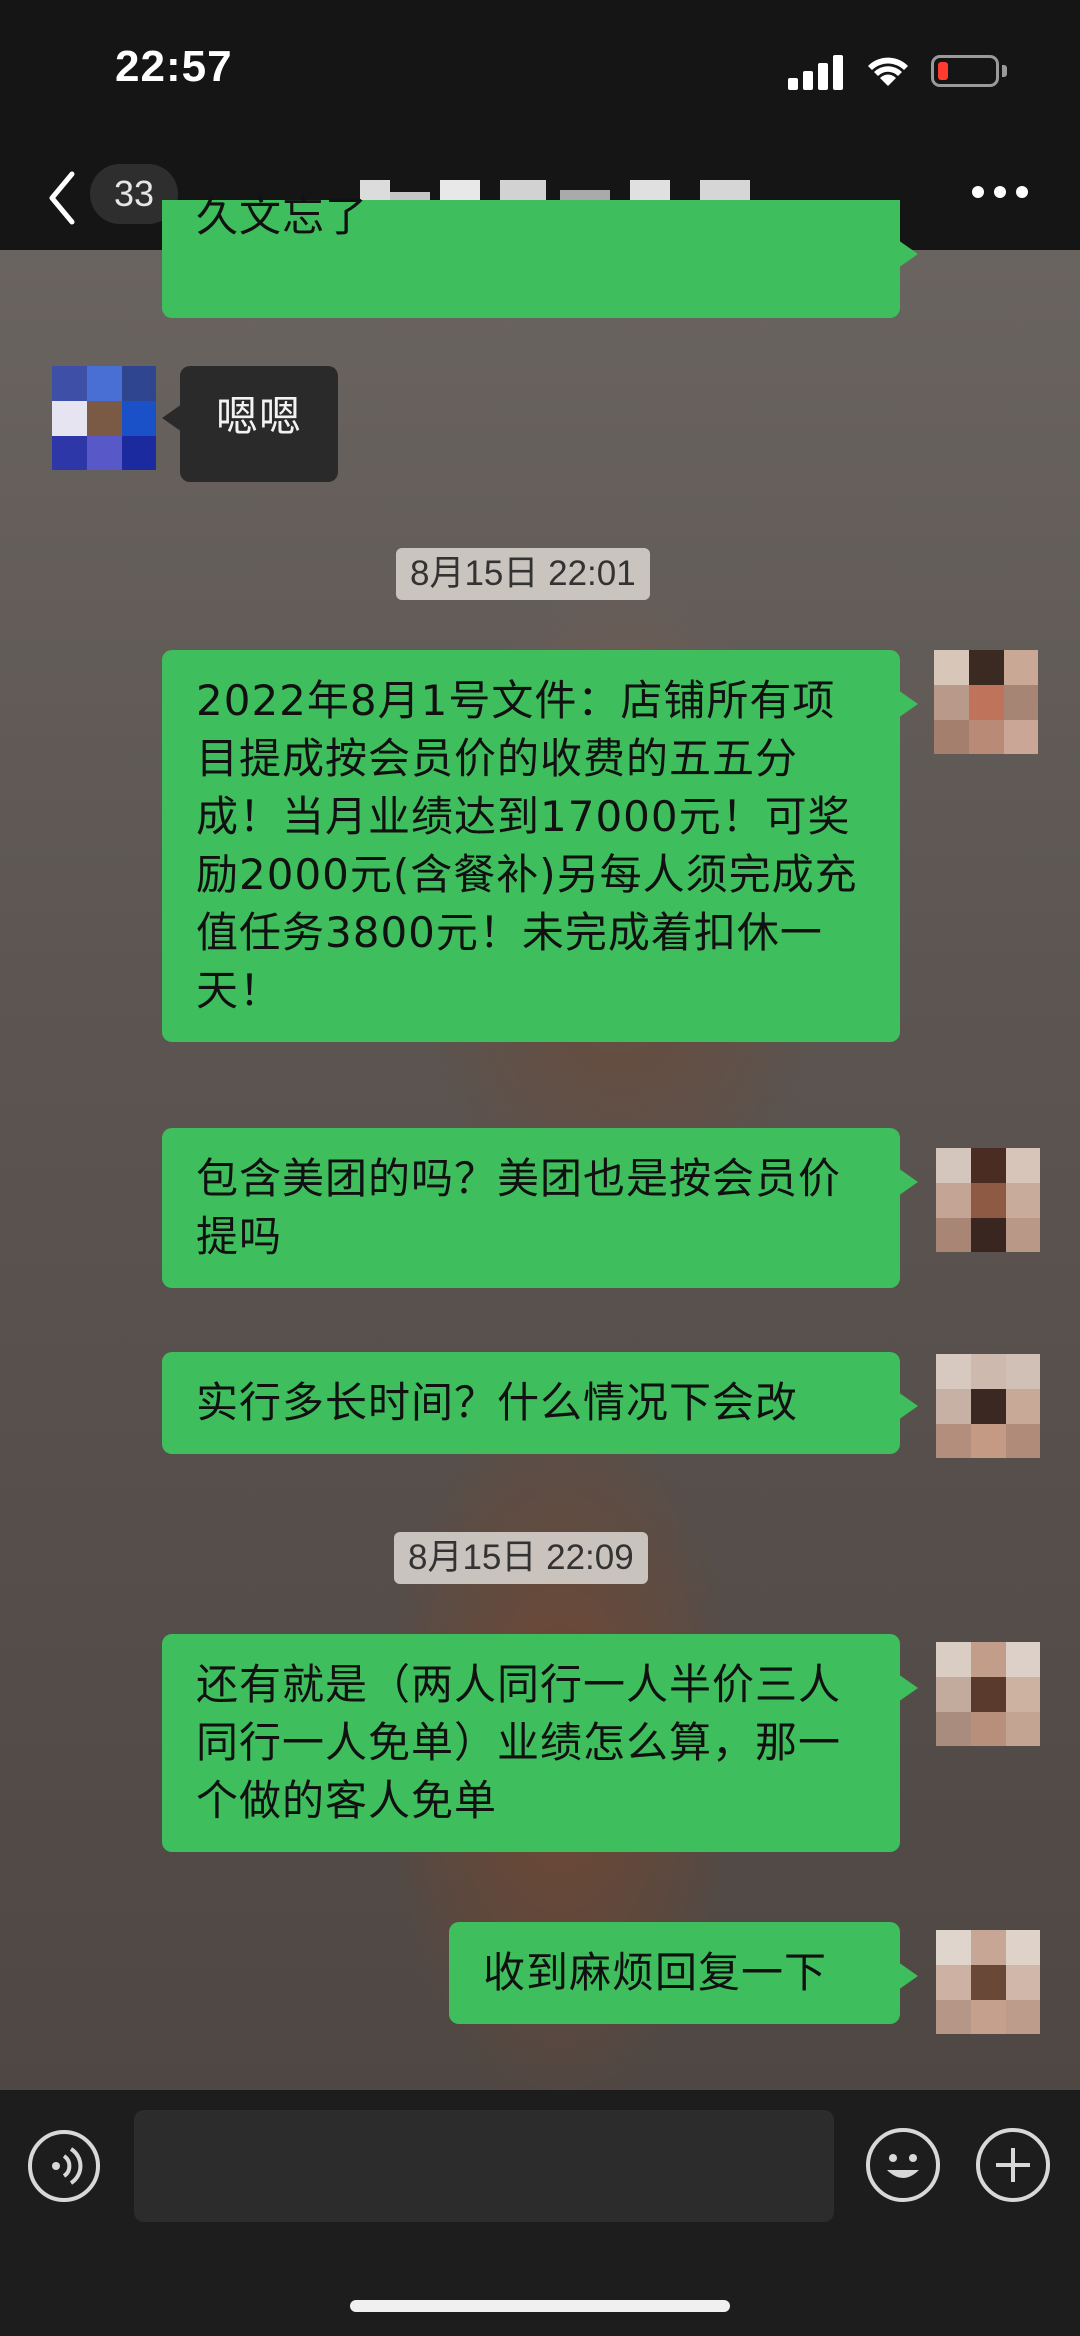 Image resolution: width=1080 pixels, height=2336 pixels. I want to click on message-bubble-incoming: 嗯嗯, so click(250, 424).